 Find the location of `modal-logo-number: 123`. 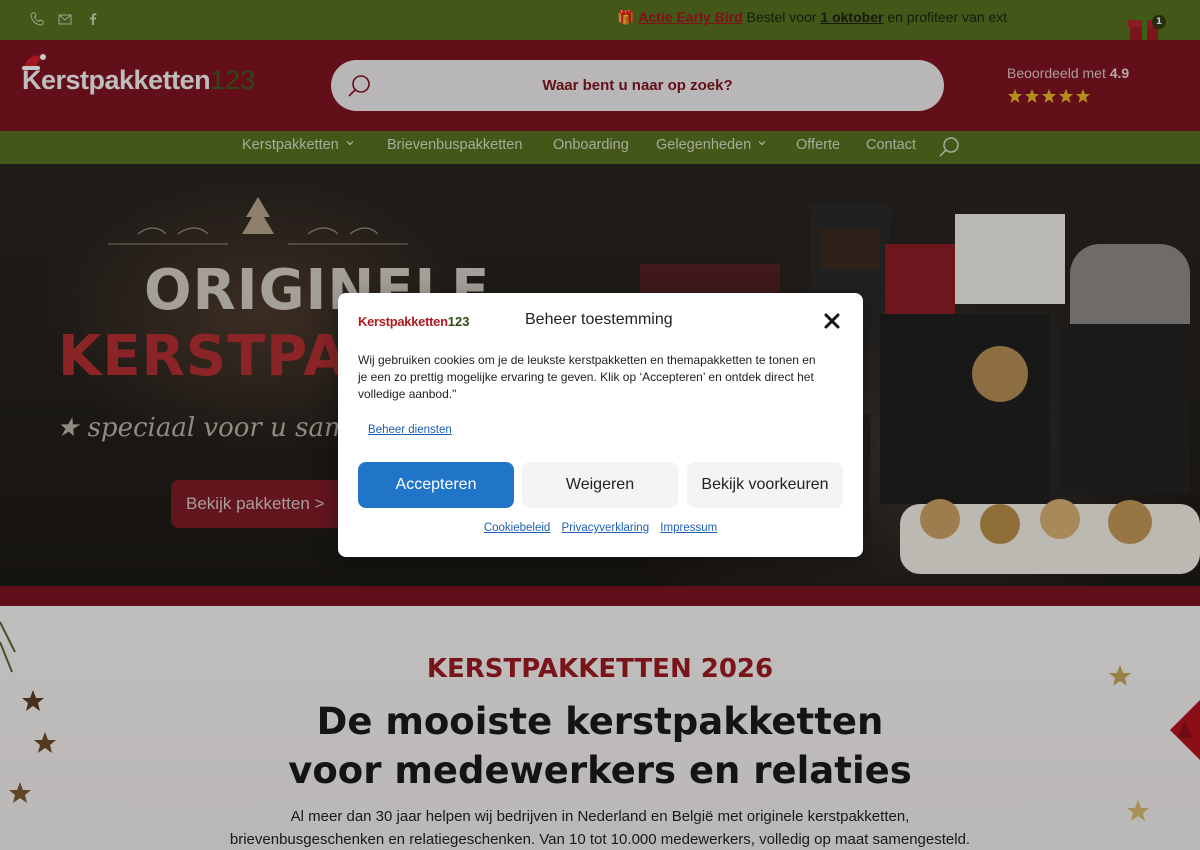

modal-logo-number: 123 is located at coordinates (458, 321).